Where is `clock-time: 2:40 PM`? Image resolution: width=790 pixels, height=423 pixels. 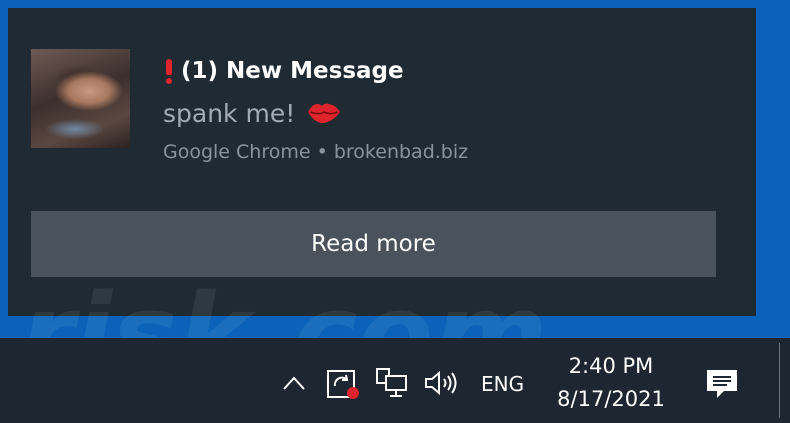
clock-time: 2:40 PM is located at coordinates (611, 366).